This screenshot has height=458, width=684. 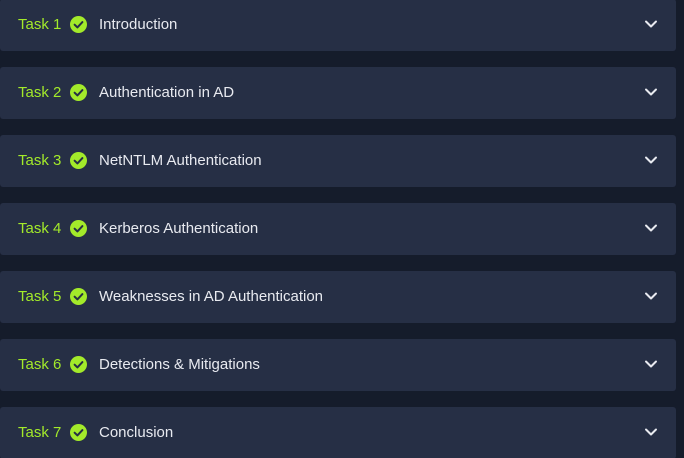 I want to click on task-row-2: Task 2 Authentication in AD, so click(x=338, y=93).